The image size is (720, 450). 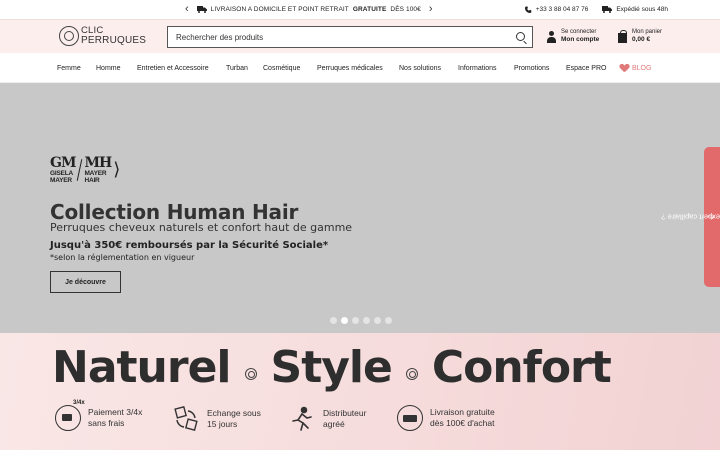 I want to click on delivery-van-icon, so click(x=410, y=418).